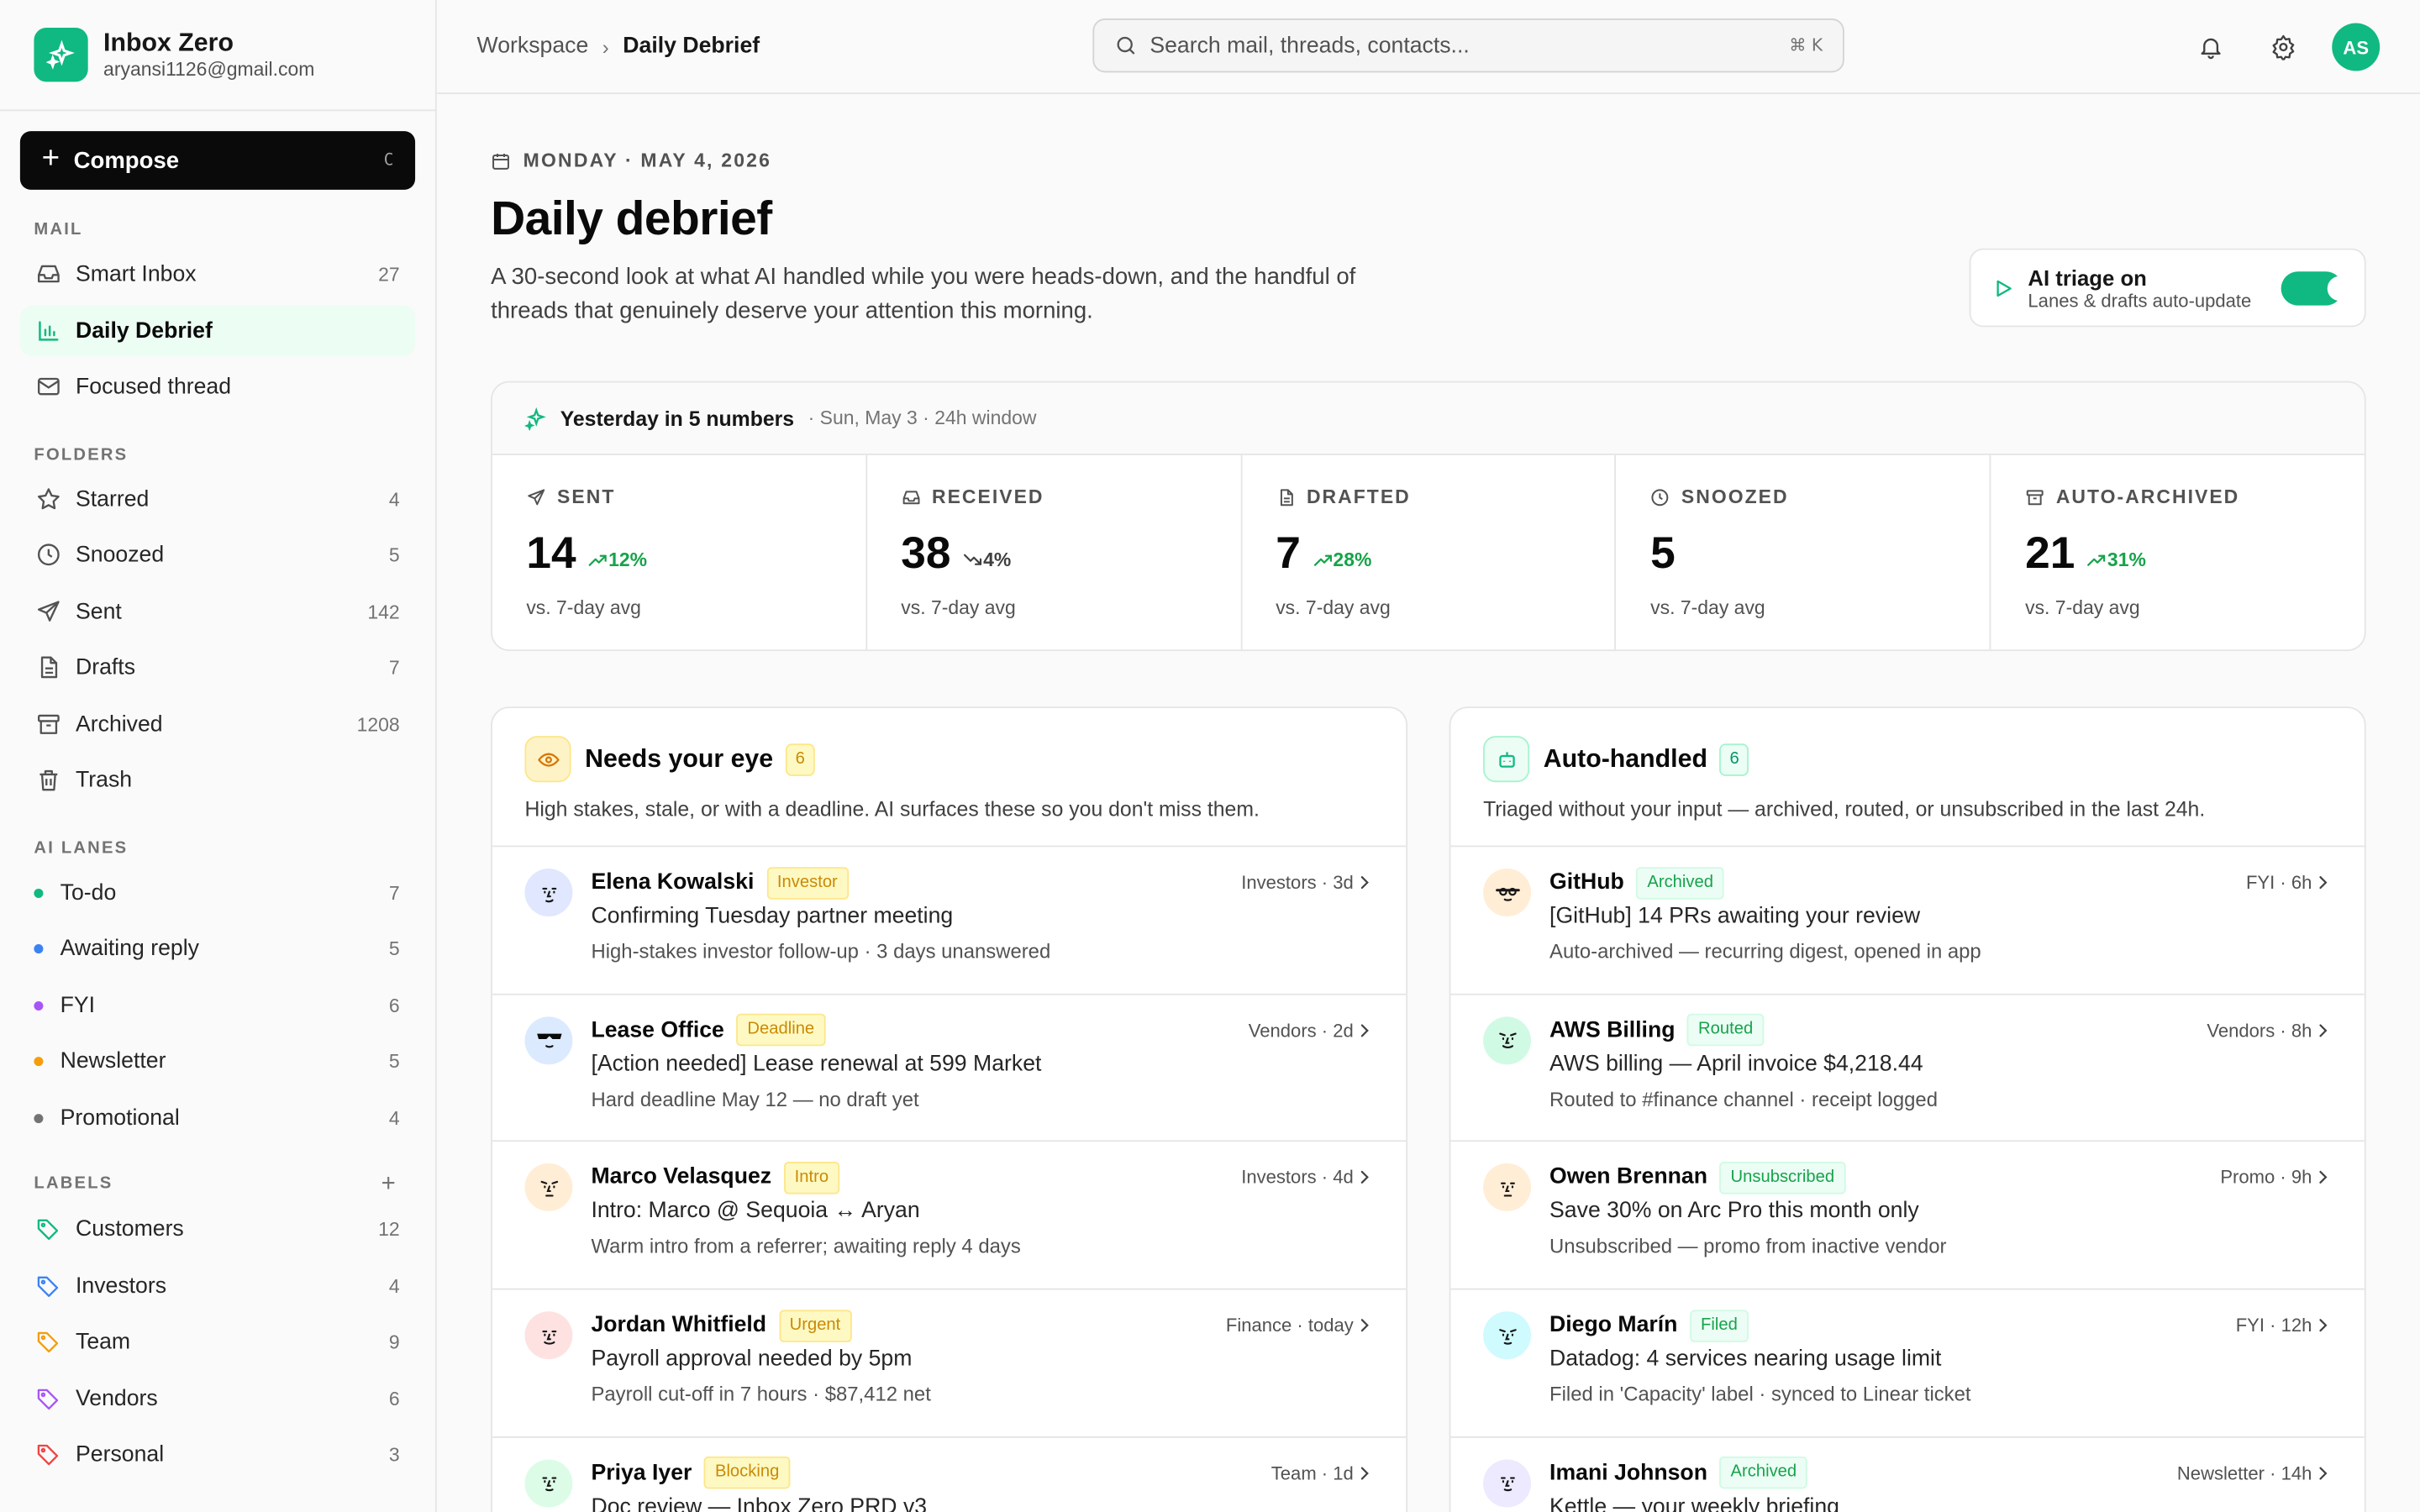  I want to click on sidebar-item-label: Sent, so click(98, 611).